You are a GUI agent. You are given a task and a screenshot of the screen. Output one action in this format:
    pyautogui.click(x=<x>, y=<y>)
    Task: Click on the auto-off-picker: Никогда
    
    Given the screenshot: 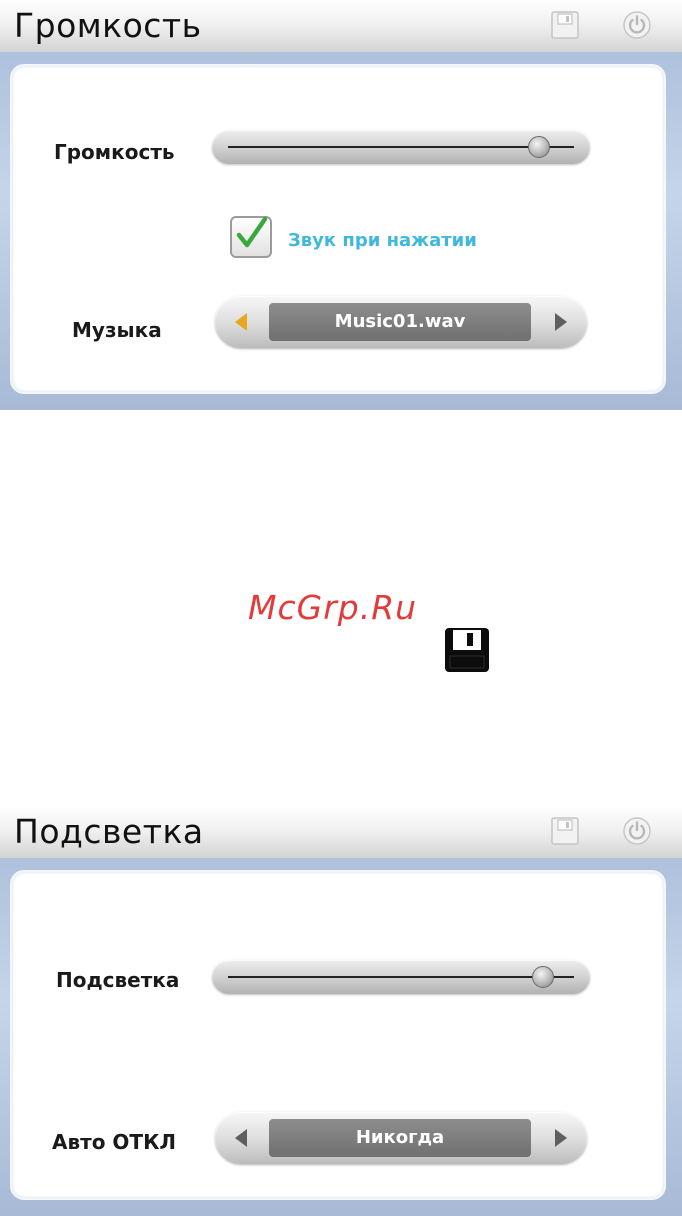 What is the action you would take?
    pyautogui.click(x=401, y=1138)
    